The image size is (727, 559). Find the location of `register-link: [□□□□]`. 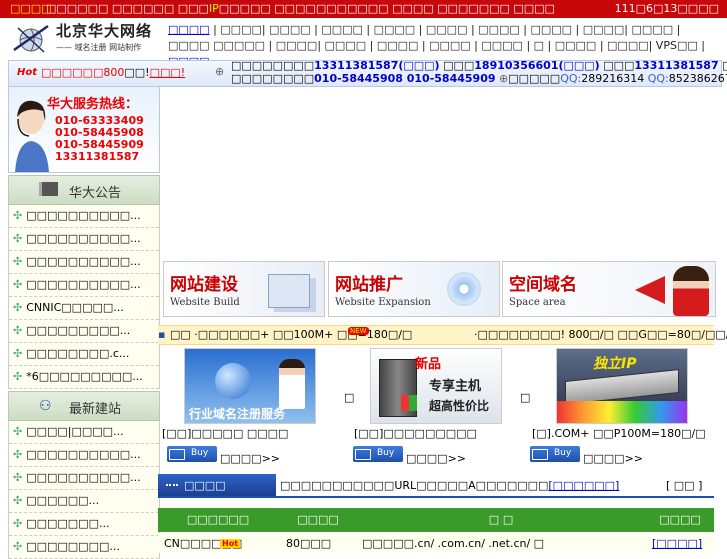

register-link: [□□□□] is located at coordinates (677, 543).